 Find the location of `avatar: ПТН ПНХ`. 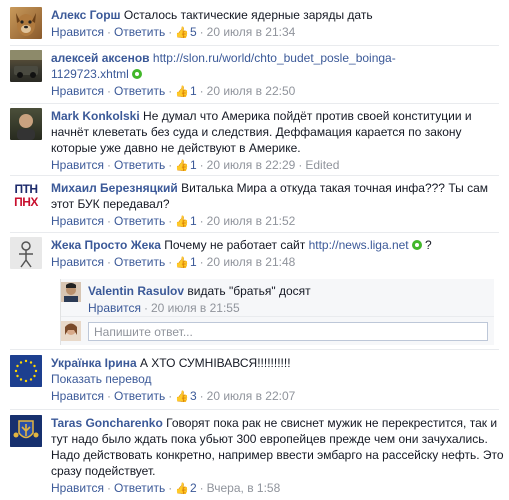

avatar: ПТН ПНХ is located at coordinates (26, 196).